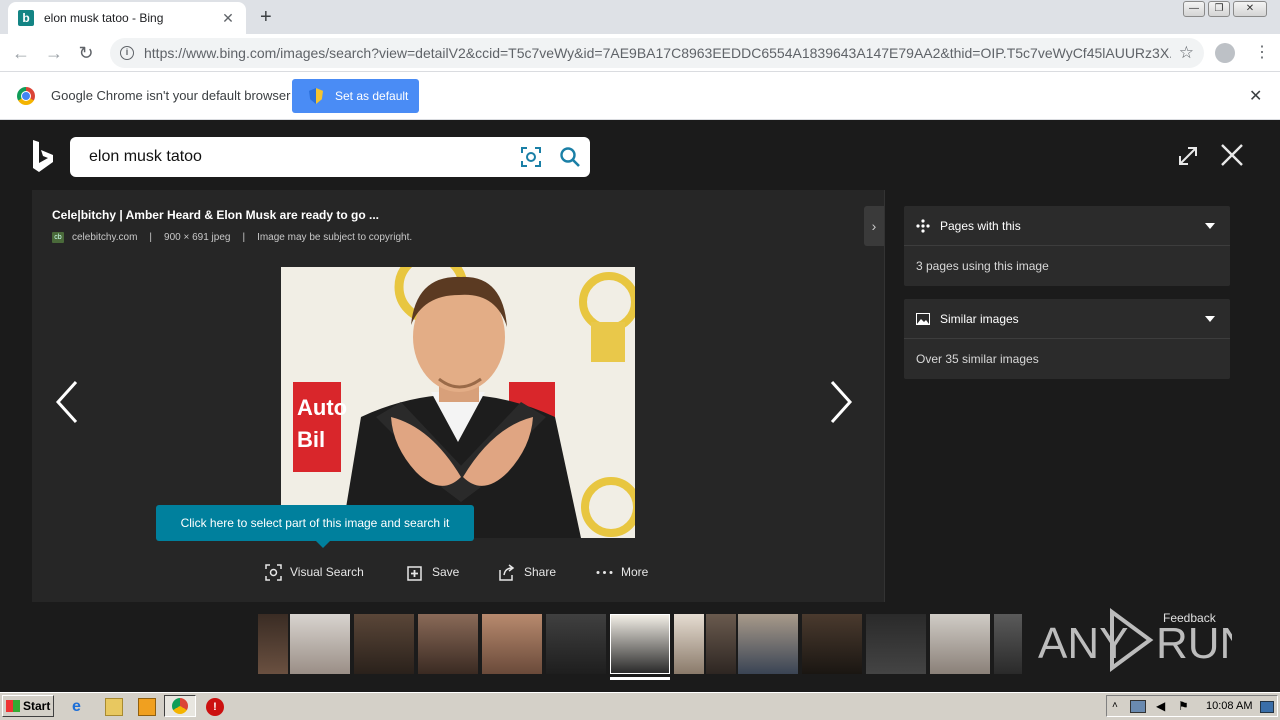 This screenshot has width=1280, height=720. What do you see at coordinates (322, 407) in the screenshot?
I see `svg-text: Auto` at bounding box center [322, 407].